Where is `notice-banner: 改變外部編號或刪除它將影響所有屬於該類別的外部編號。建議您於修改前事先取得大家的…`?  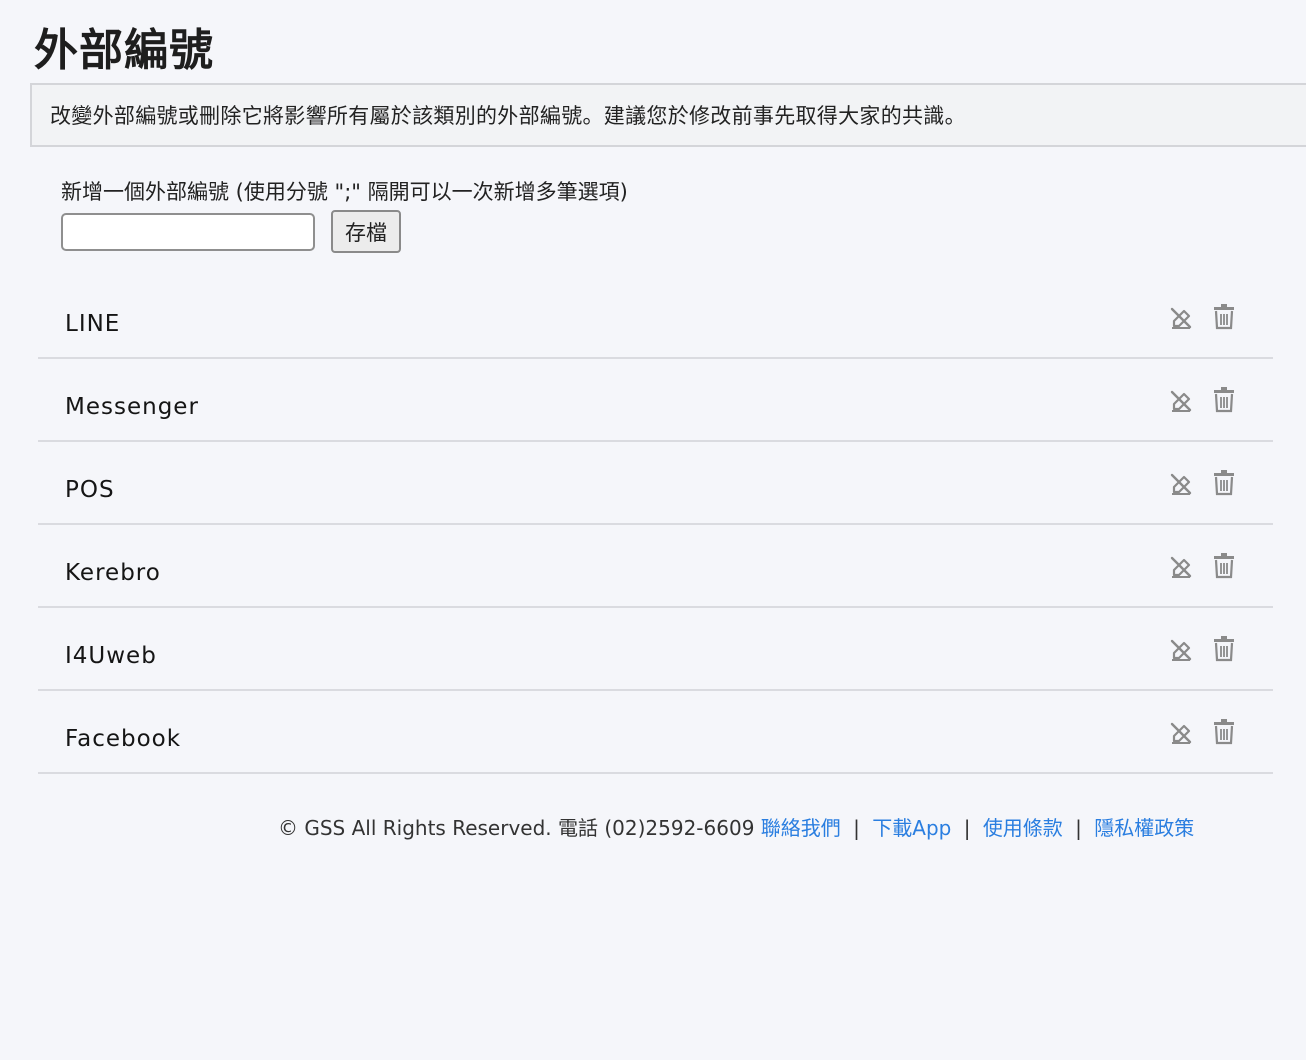
notice-banner: 改變外部編號或刪除它將影響所有屬於該類別的外部編號。建議您於修改前事先取得大家的… is located at coordinates (668, 115).